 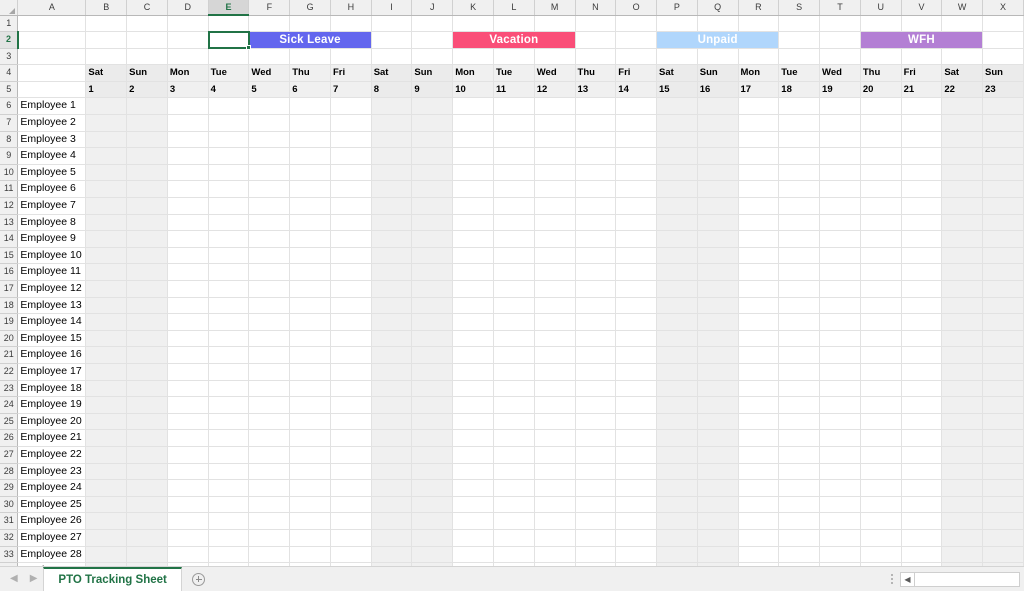 I want to click on column-header-o: O, so click(x=636, y=8).